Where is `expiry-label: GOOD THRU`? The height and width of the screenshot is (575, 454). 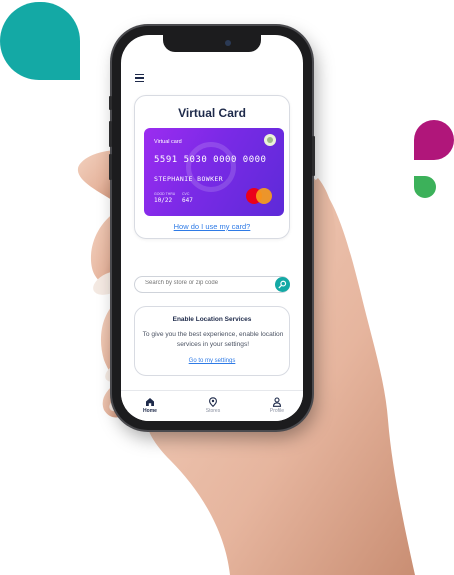 expiry-label: GOOD THRU is located at coordinates (165, 194).